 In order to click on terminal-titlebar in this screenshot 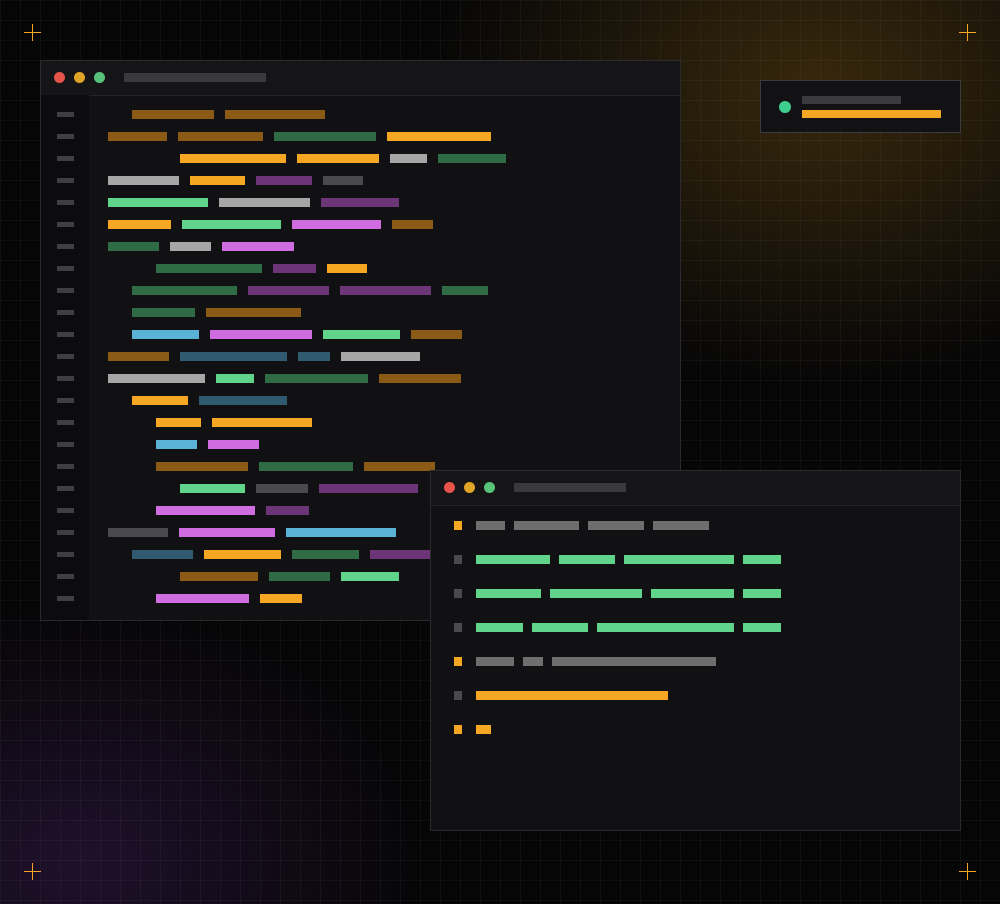, I will do `click(695, 488)`.